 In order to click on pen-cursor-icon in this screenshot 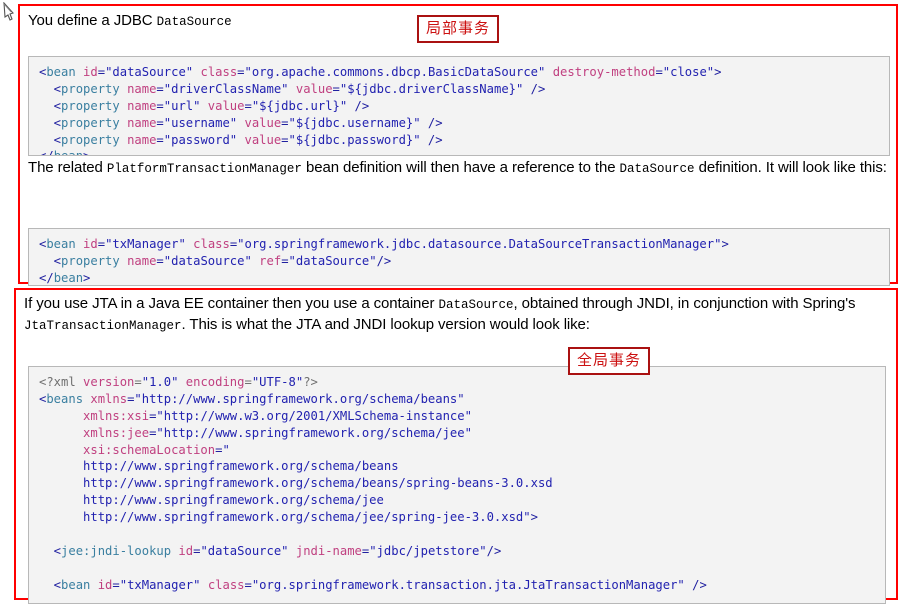, I will do `click(10, 11)`.